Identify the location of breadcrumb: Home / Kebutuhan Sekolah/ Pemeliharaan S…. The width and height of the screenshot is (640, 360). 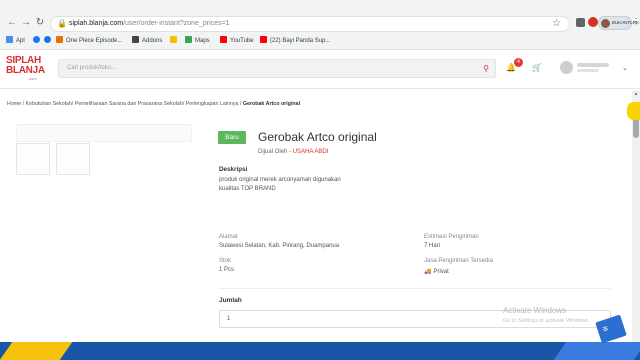
(153, 104).